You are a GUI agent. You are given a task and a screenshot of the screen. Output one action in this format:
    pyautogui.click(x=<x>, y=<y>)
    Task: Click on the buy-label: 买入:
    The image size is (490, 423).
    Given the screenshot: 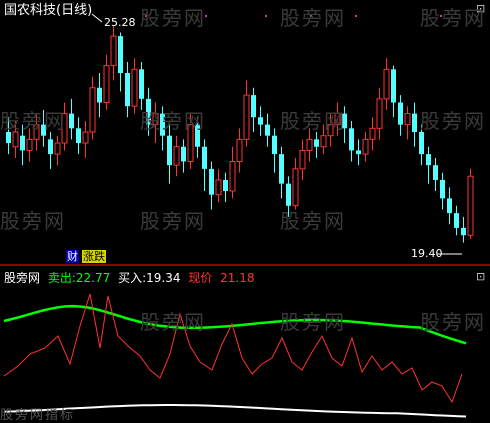 What is the action you would take?
    pyautogui.click(x=132, y=278)
    